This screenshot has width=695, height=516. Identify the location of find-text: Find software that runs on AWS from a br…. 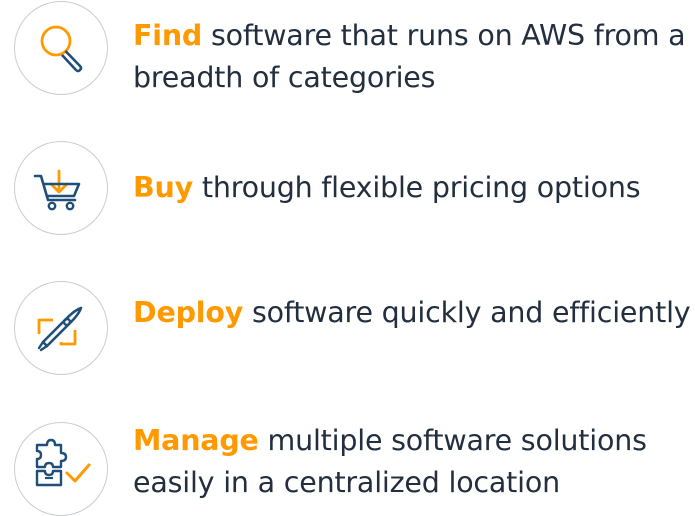
(413, 57).